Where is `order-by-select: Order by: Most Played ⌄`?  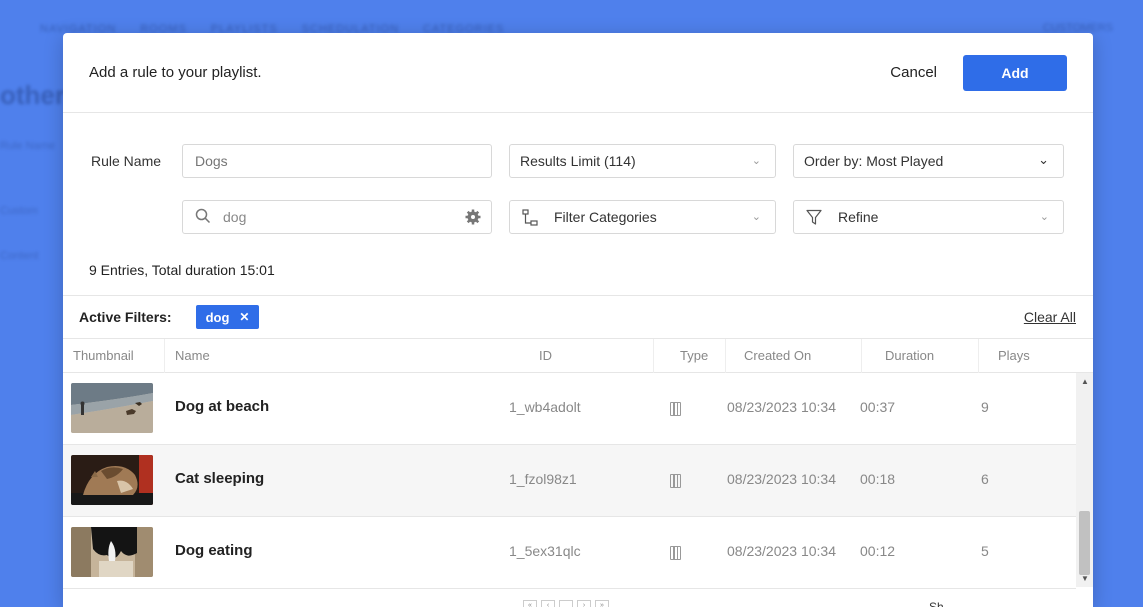 order-by-select: Order by: Most Played ⌄ is located at coordinates (928, 161).